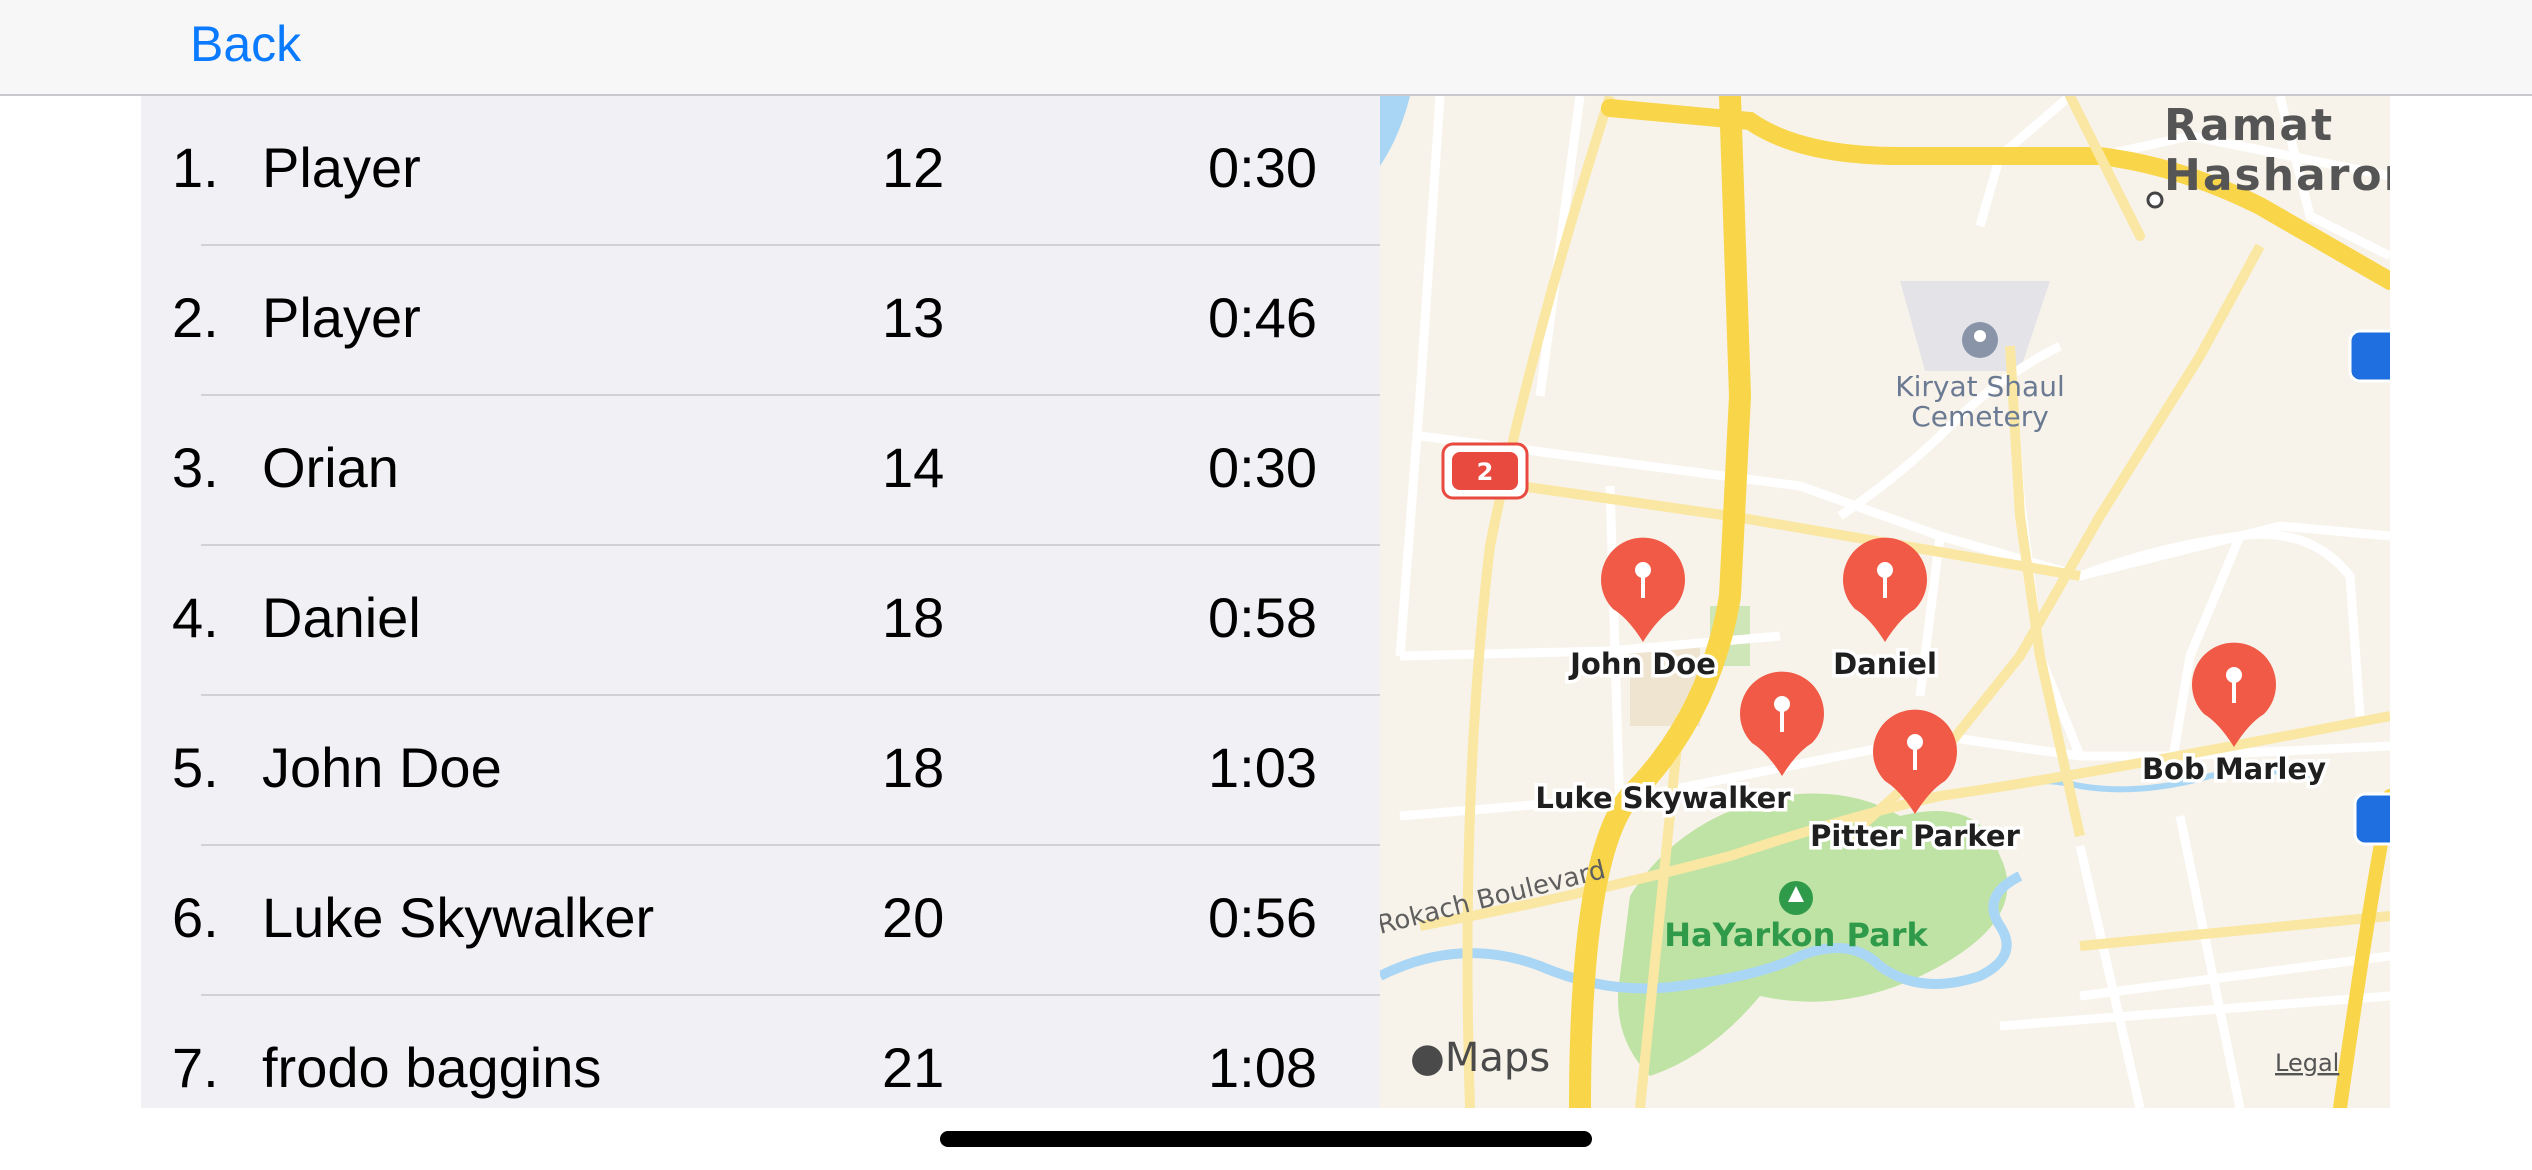  What do you see at coordinates (195, 917) in the screenshot?
I see `rank-label: 6.` at bounding box center [195, 917].